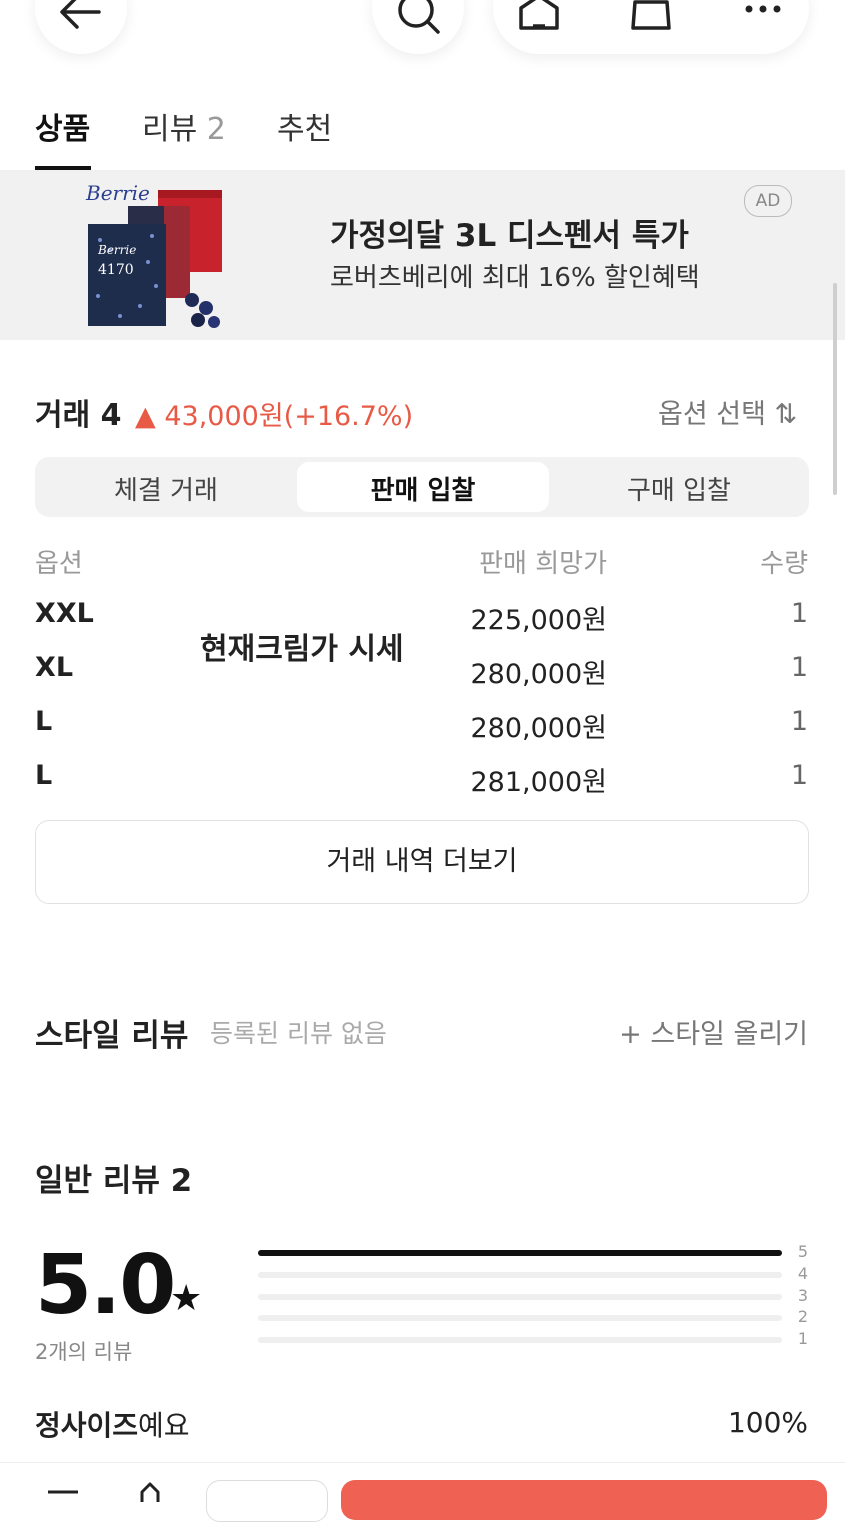  What do you see at coordinates (803, 1251) in the screenshot?
I see `rating-bar-label: 5` at bounding box center [803, 1251].